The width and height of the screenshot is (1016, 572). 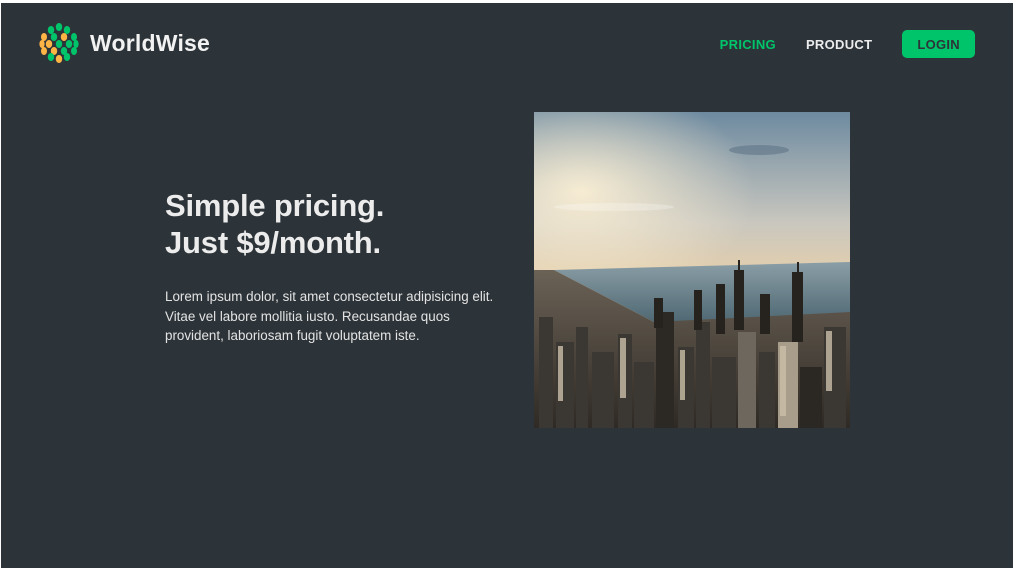 I want to click on globe-leaf-icon, so click(x=59, y=43).